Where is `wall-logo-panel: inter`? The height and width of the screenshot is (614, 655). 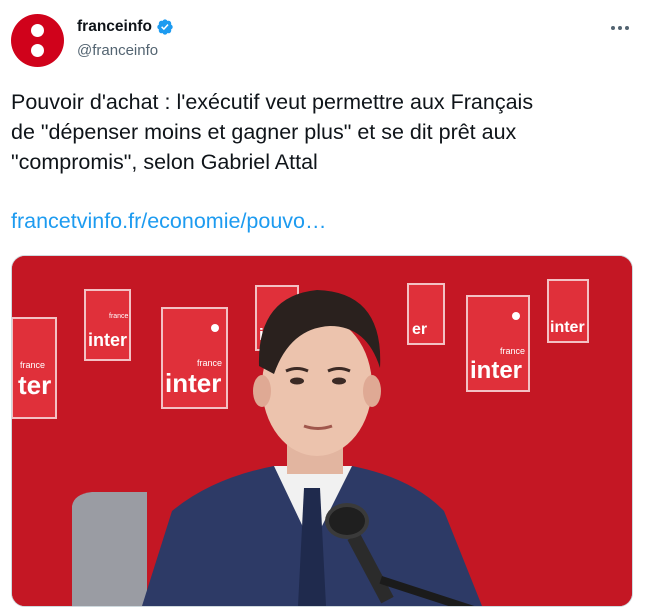 wall-logo-panel: inter is located at coordinates (568, 311).